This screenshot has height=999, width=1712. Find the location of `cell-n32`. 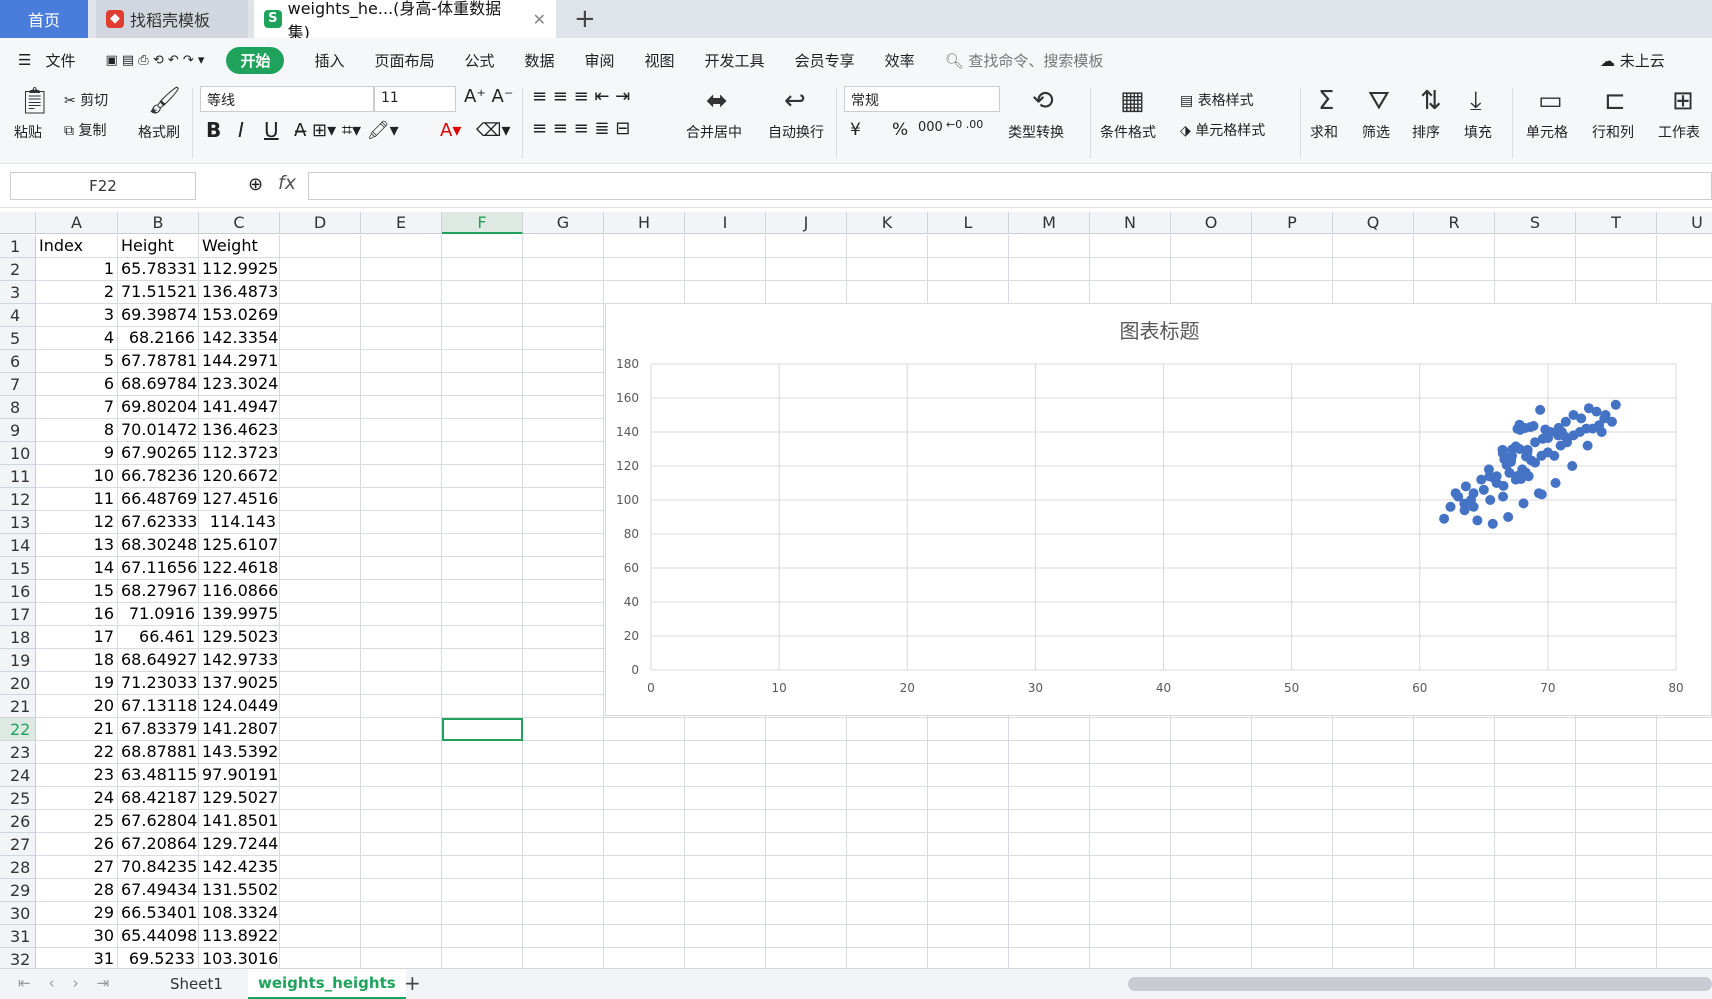

cell-n32 is located at coordinates (1130, 958).